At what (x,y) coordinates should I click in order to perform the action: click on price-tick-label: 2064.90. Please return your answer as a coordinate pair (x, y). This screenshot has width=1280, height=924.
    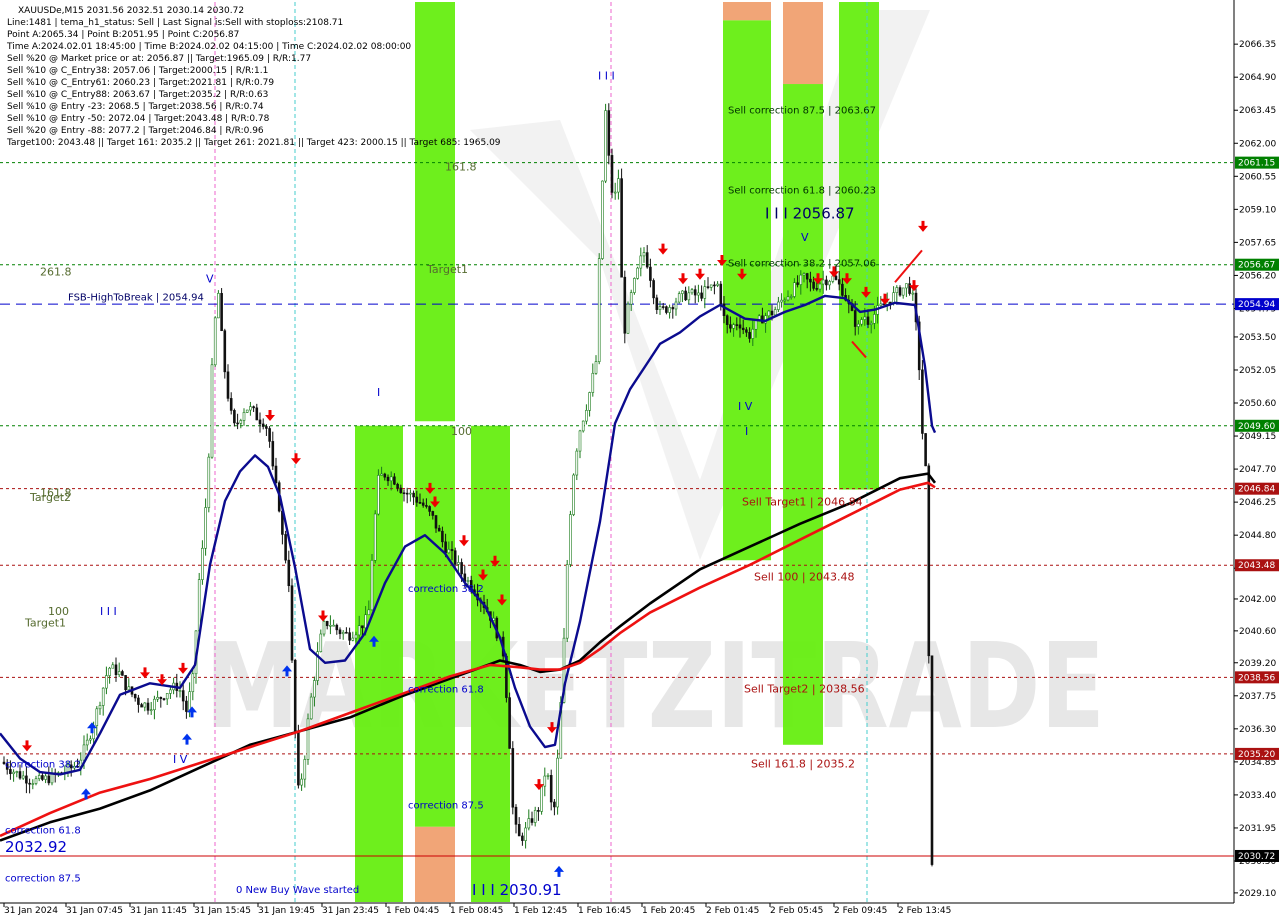
    Looking at the image, I should click on (1257, 78).